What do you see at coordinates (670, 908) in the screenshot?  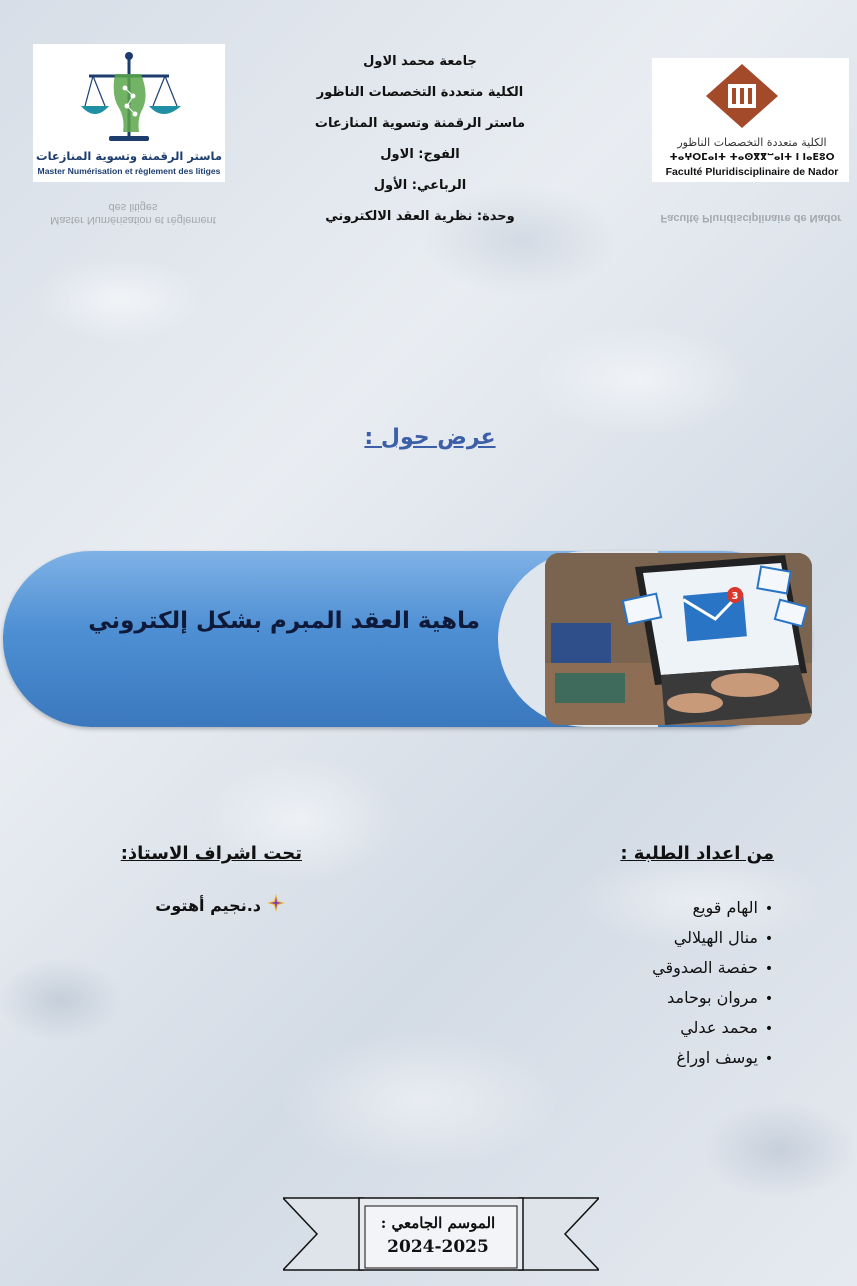 I see `list-item: • الهام قويع` at bounding box center [670, 908].